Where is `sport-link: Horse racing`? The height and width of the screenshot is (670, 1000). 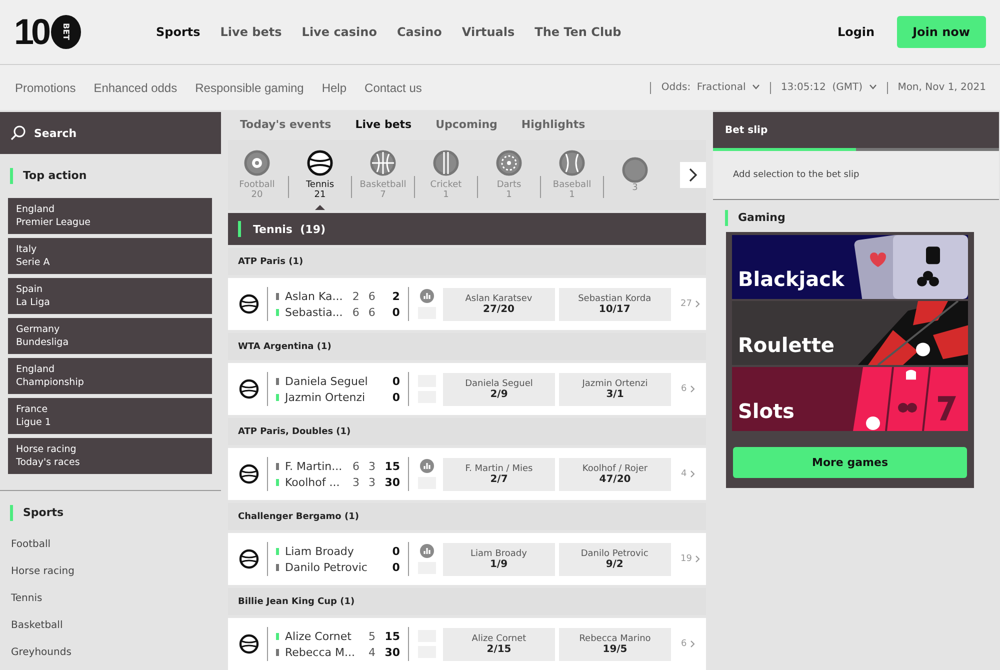
sport-link: Horse racing is located at coordinates (110, 571).